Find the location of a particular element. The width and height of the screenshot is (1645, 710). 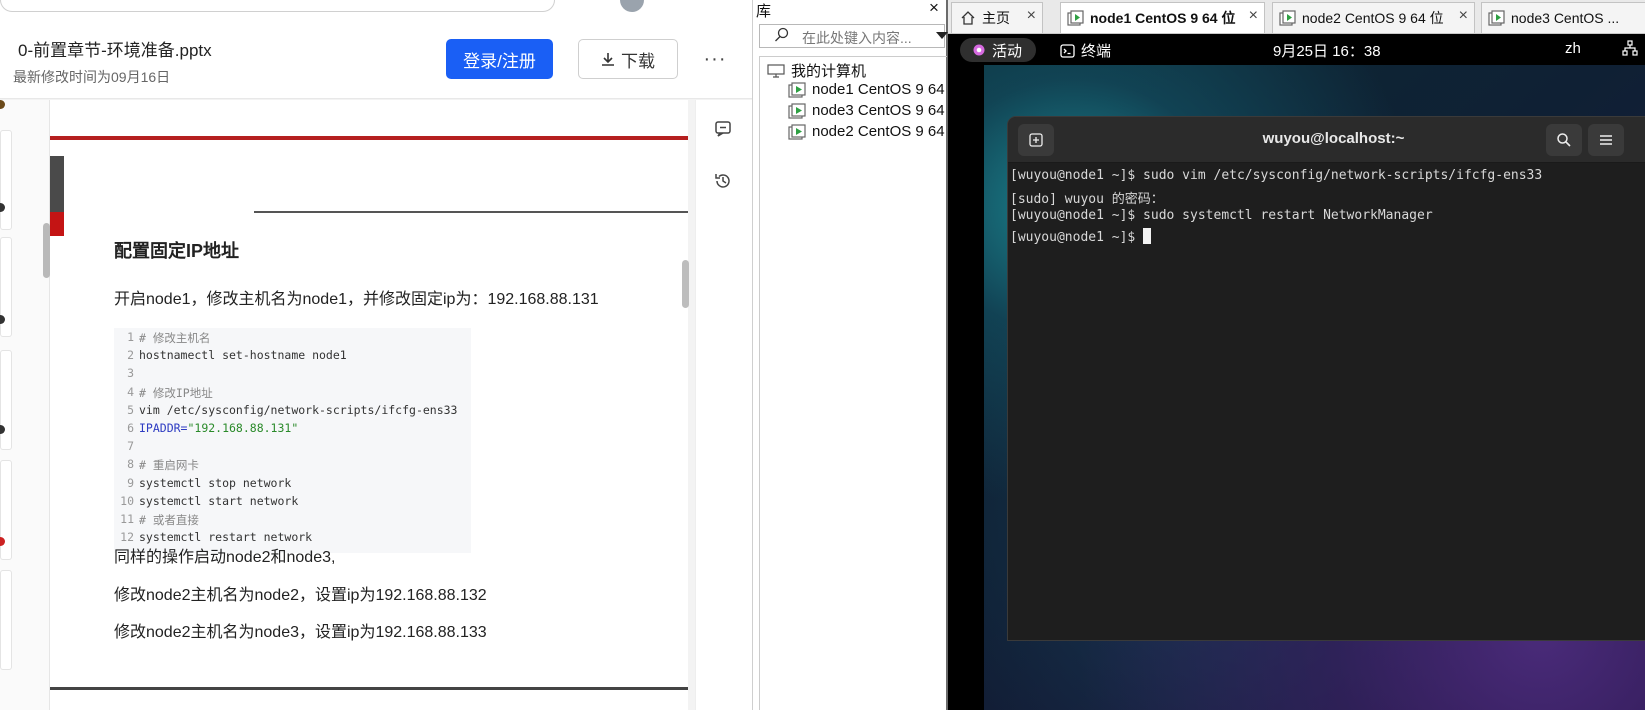

tree-item-node1: node1 CentOS 9 64 is located at coordinates (866, 89).